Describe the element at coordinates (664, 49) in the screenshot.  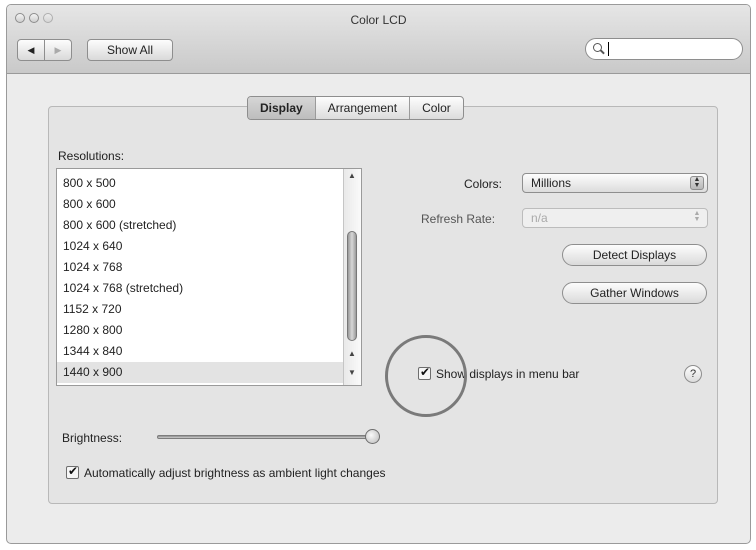
I see `search-input` at that location.